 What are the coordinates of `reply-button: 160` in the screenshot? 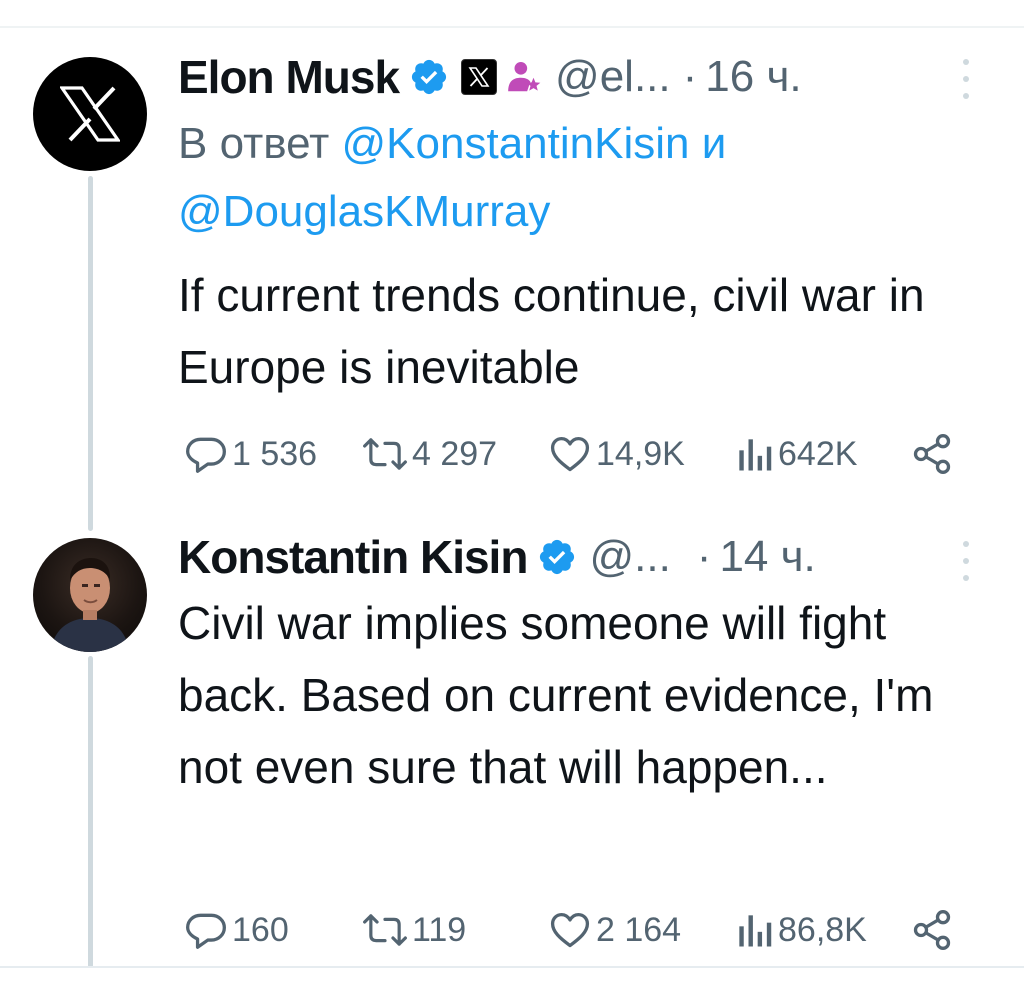 It's located at (236, 930).